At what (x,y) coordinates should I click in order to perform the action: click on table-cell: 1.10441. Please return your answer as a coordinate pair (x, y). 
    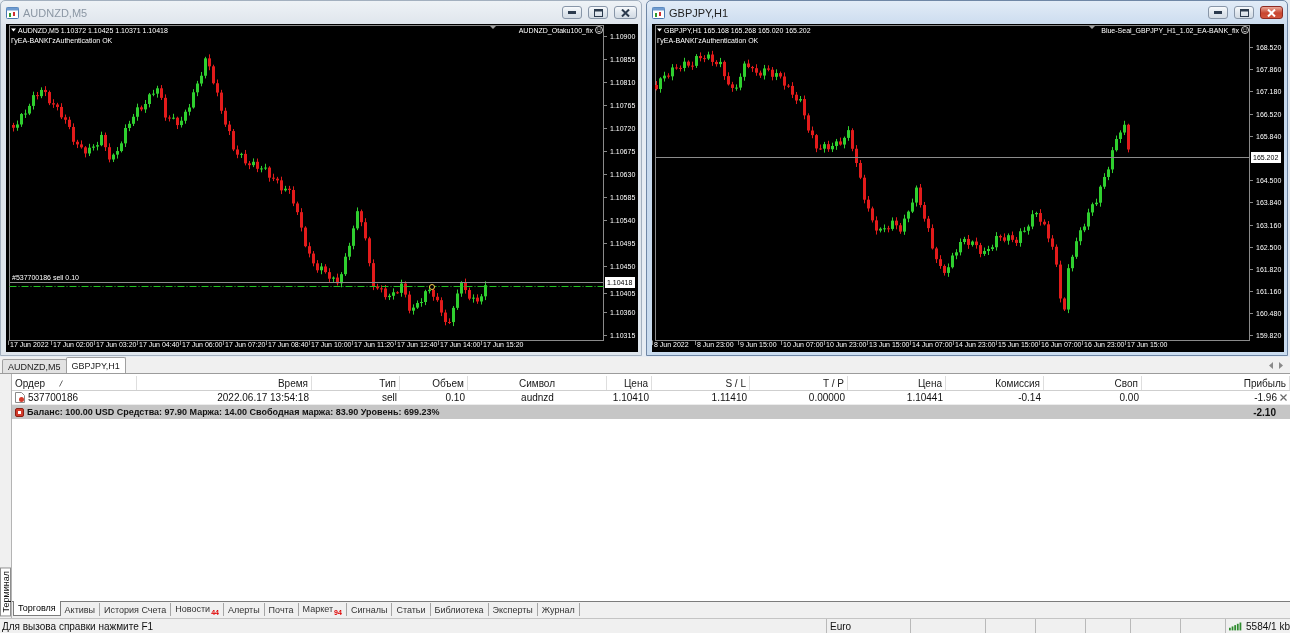
    Looking at the image, I should click on (924, 397).